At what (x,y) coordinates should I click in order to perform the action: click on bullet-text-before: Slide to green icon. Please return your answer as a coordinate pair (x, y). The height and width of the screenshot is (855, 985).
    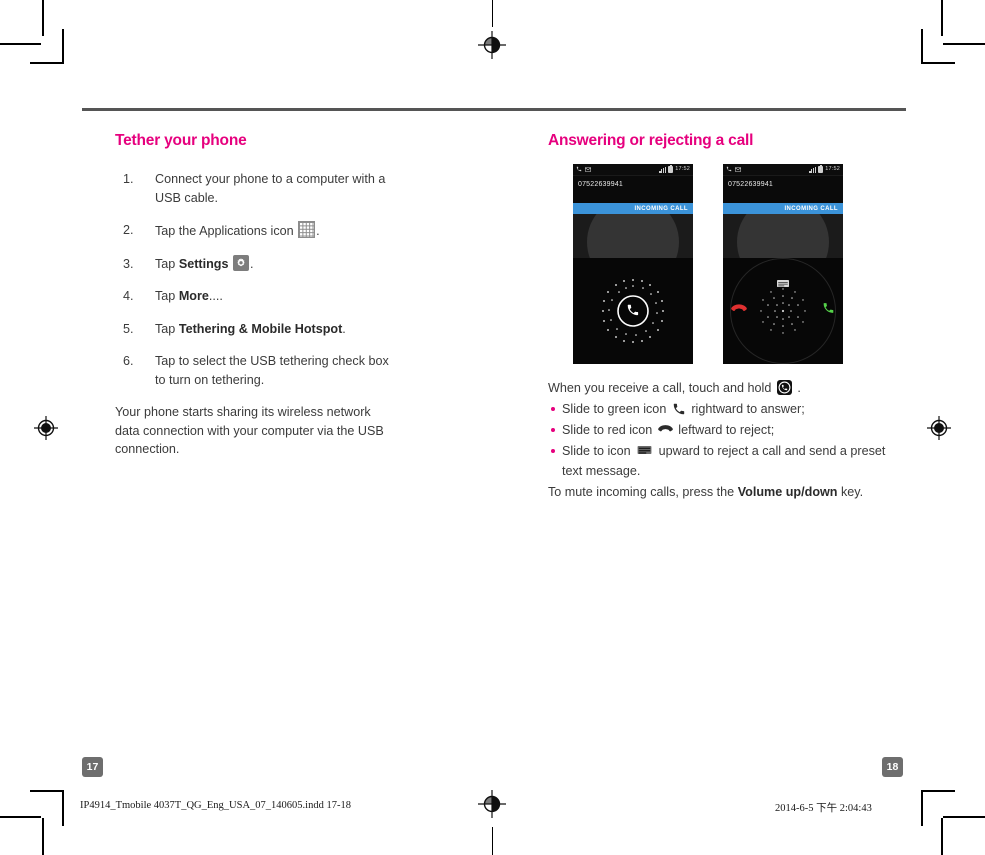
    Looking at the image, I should click on (616, 409).